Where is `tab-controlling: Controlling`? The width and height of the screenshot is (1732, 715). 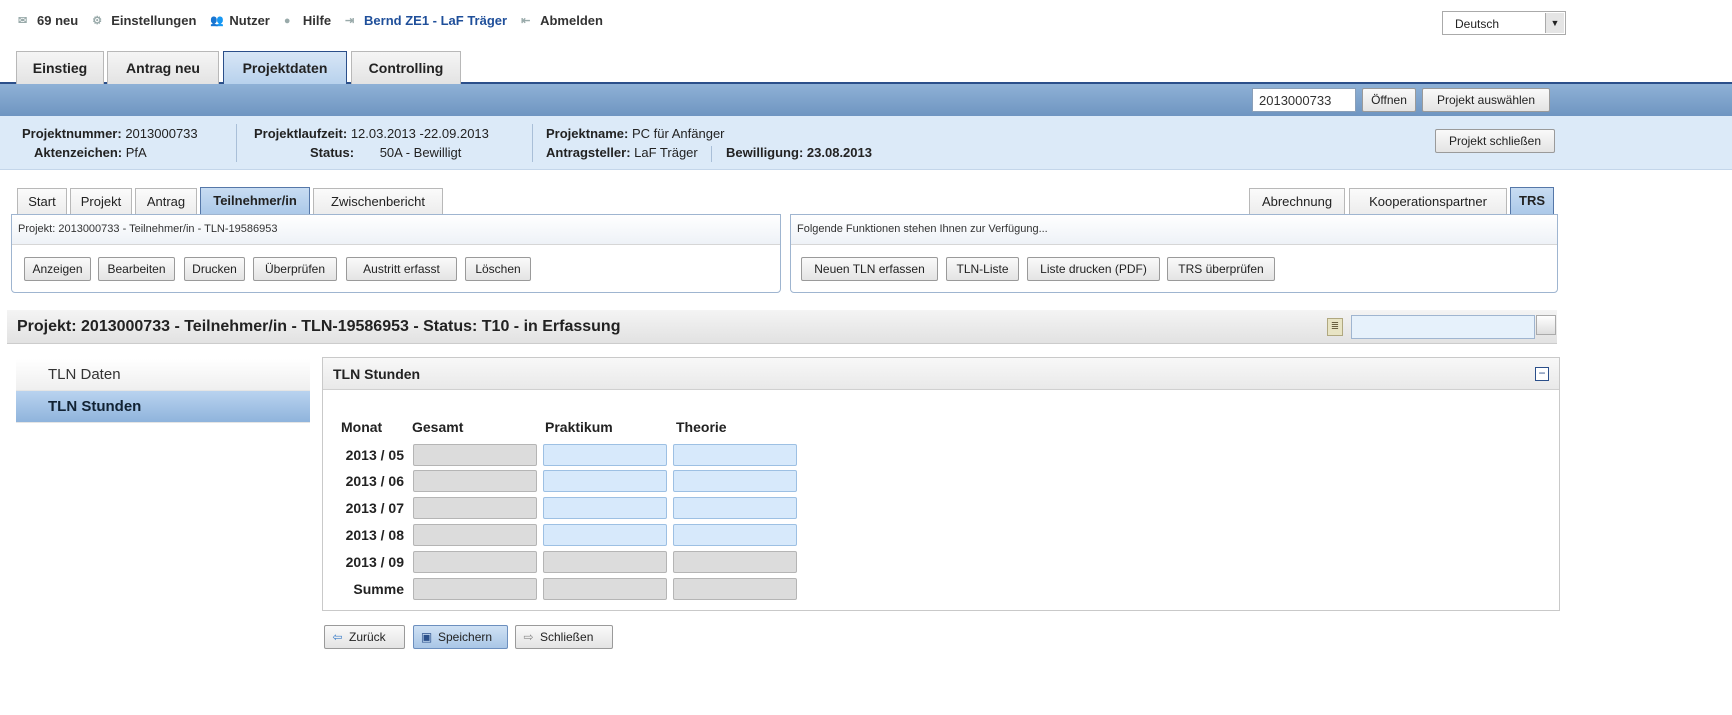
tab-controlling: Controlling is located at coordinates (406, 67).